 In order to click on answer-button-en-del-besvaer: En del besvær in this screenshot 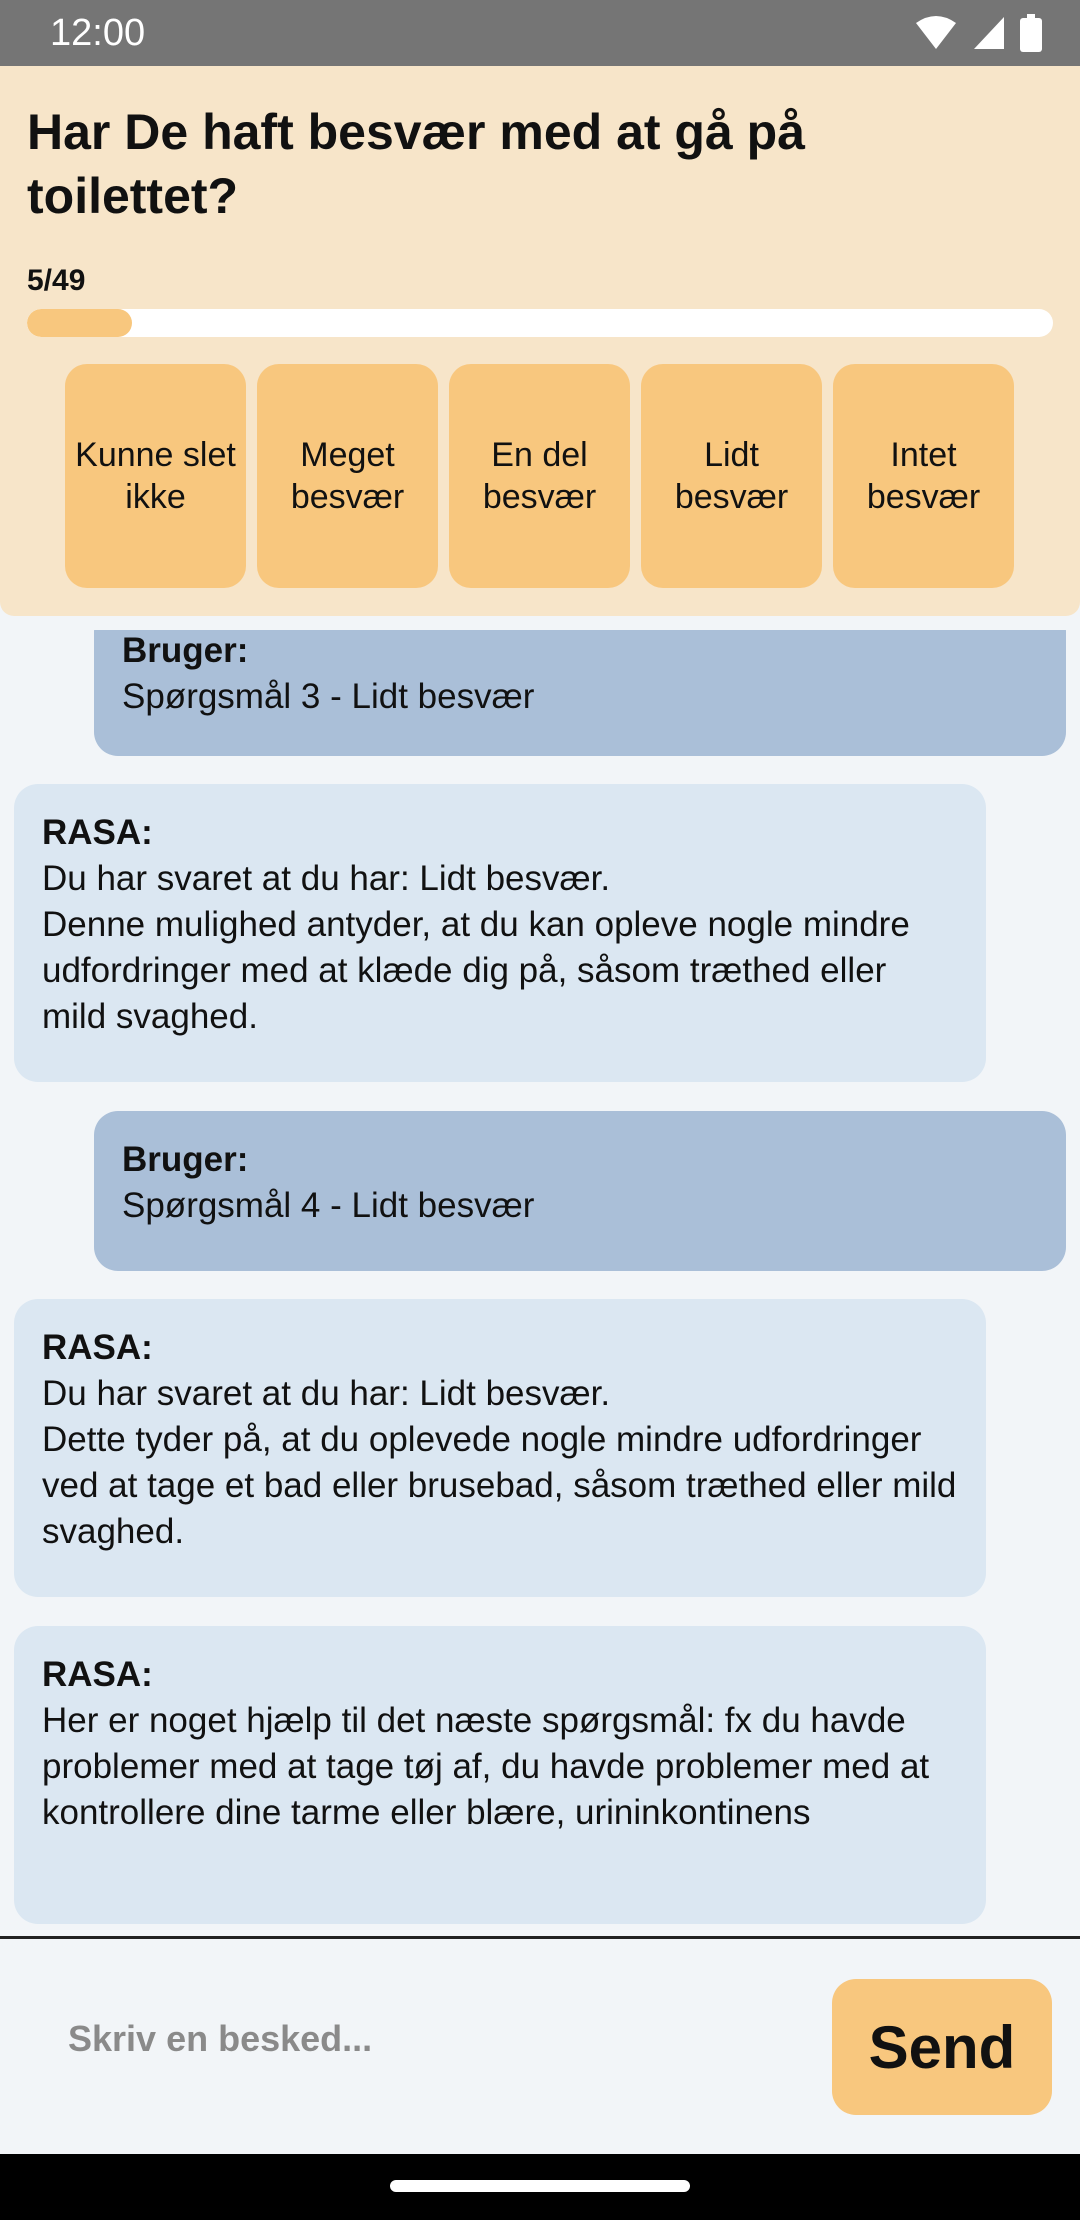, I will do `click(539, 476)`.